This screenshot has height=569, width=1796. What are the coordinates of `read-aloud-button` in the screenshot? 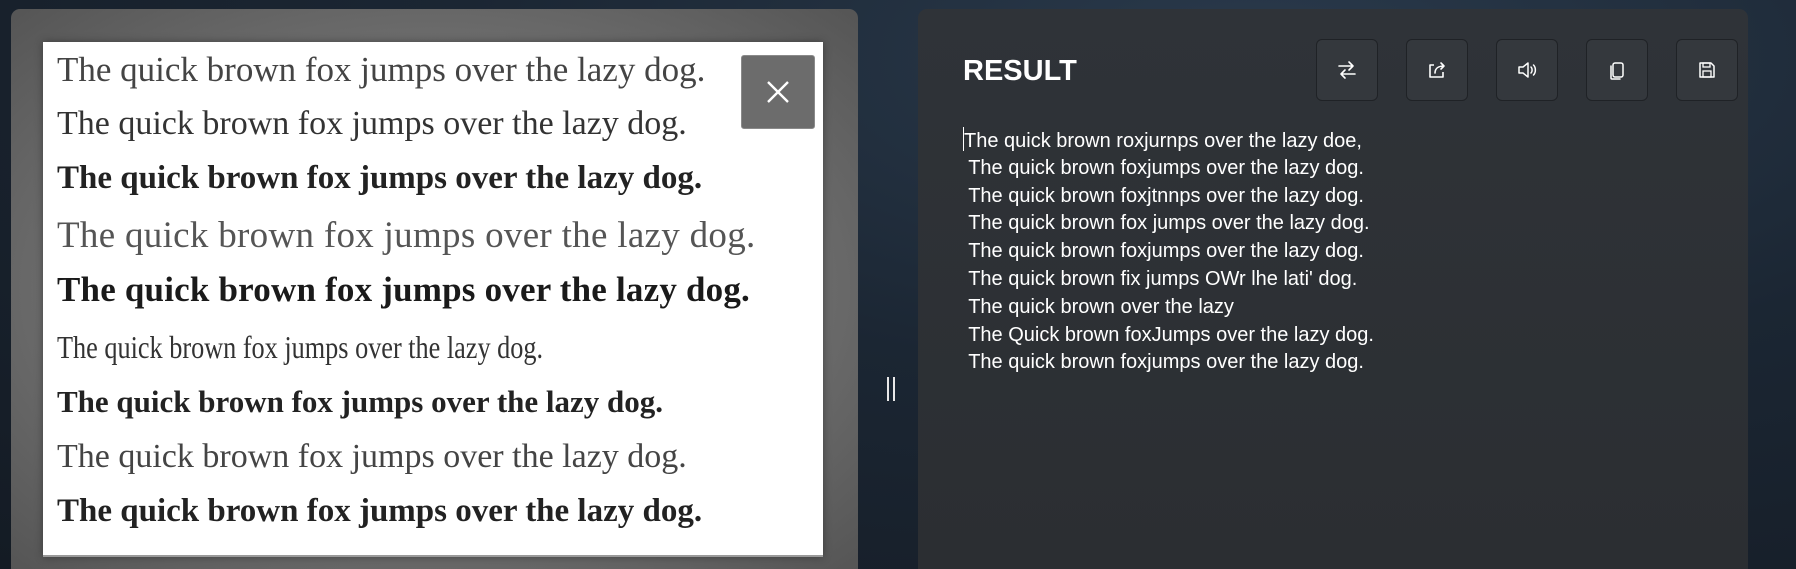 It's located at (1527, 70).